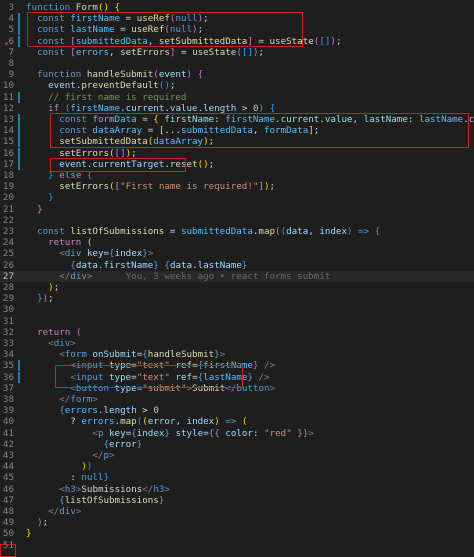  Describe the element at coordinates (84, 444) in the screenshot. I see `code-text: {error}` at that location.